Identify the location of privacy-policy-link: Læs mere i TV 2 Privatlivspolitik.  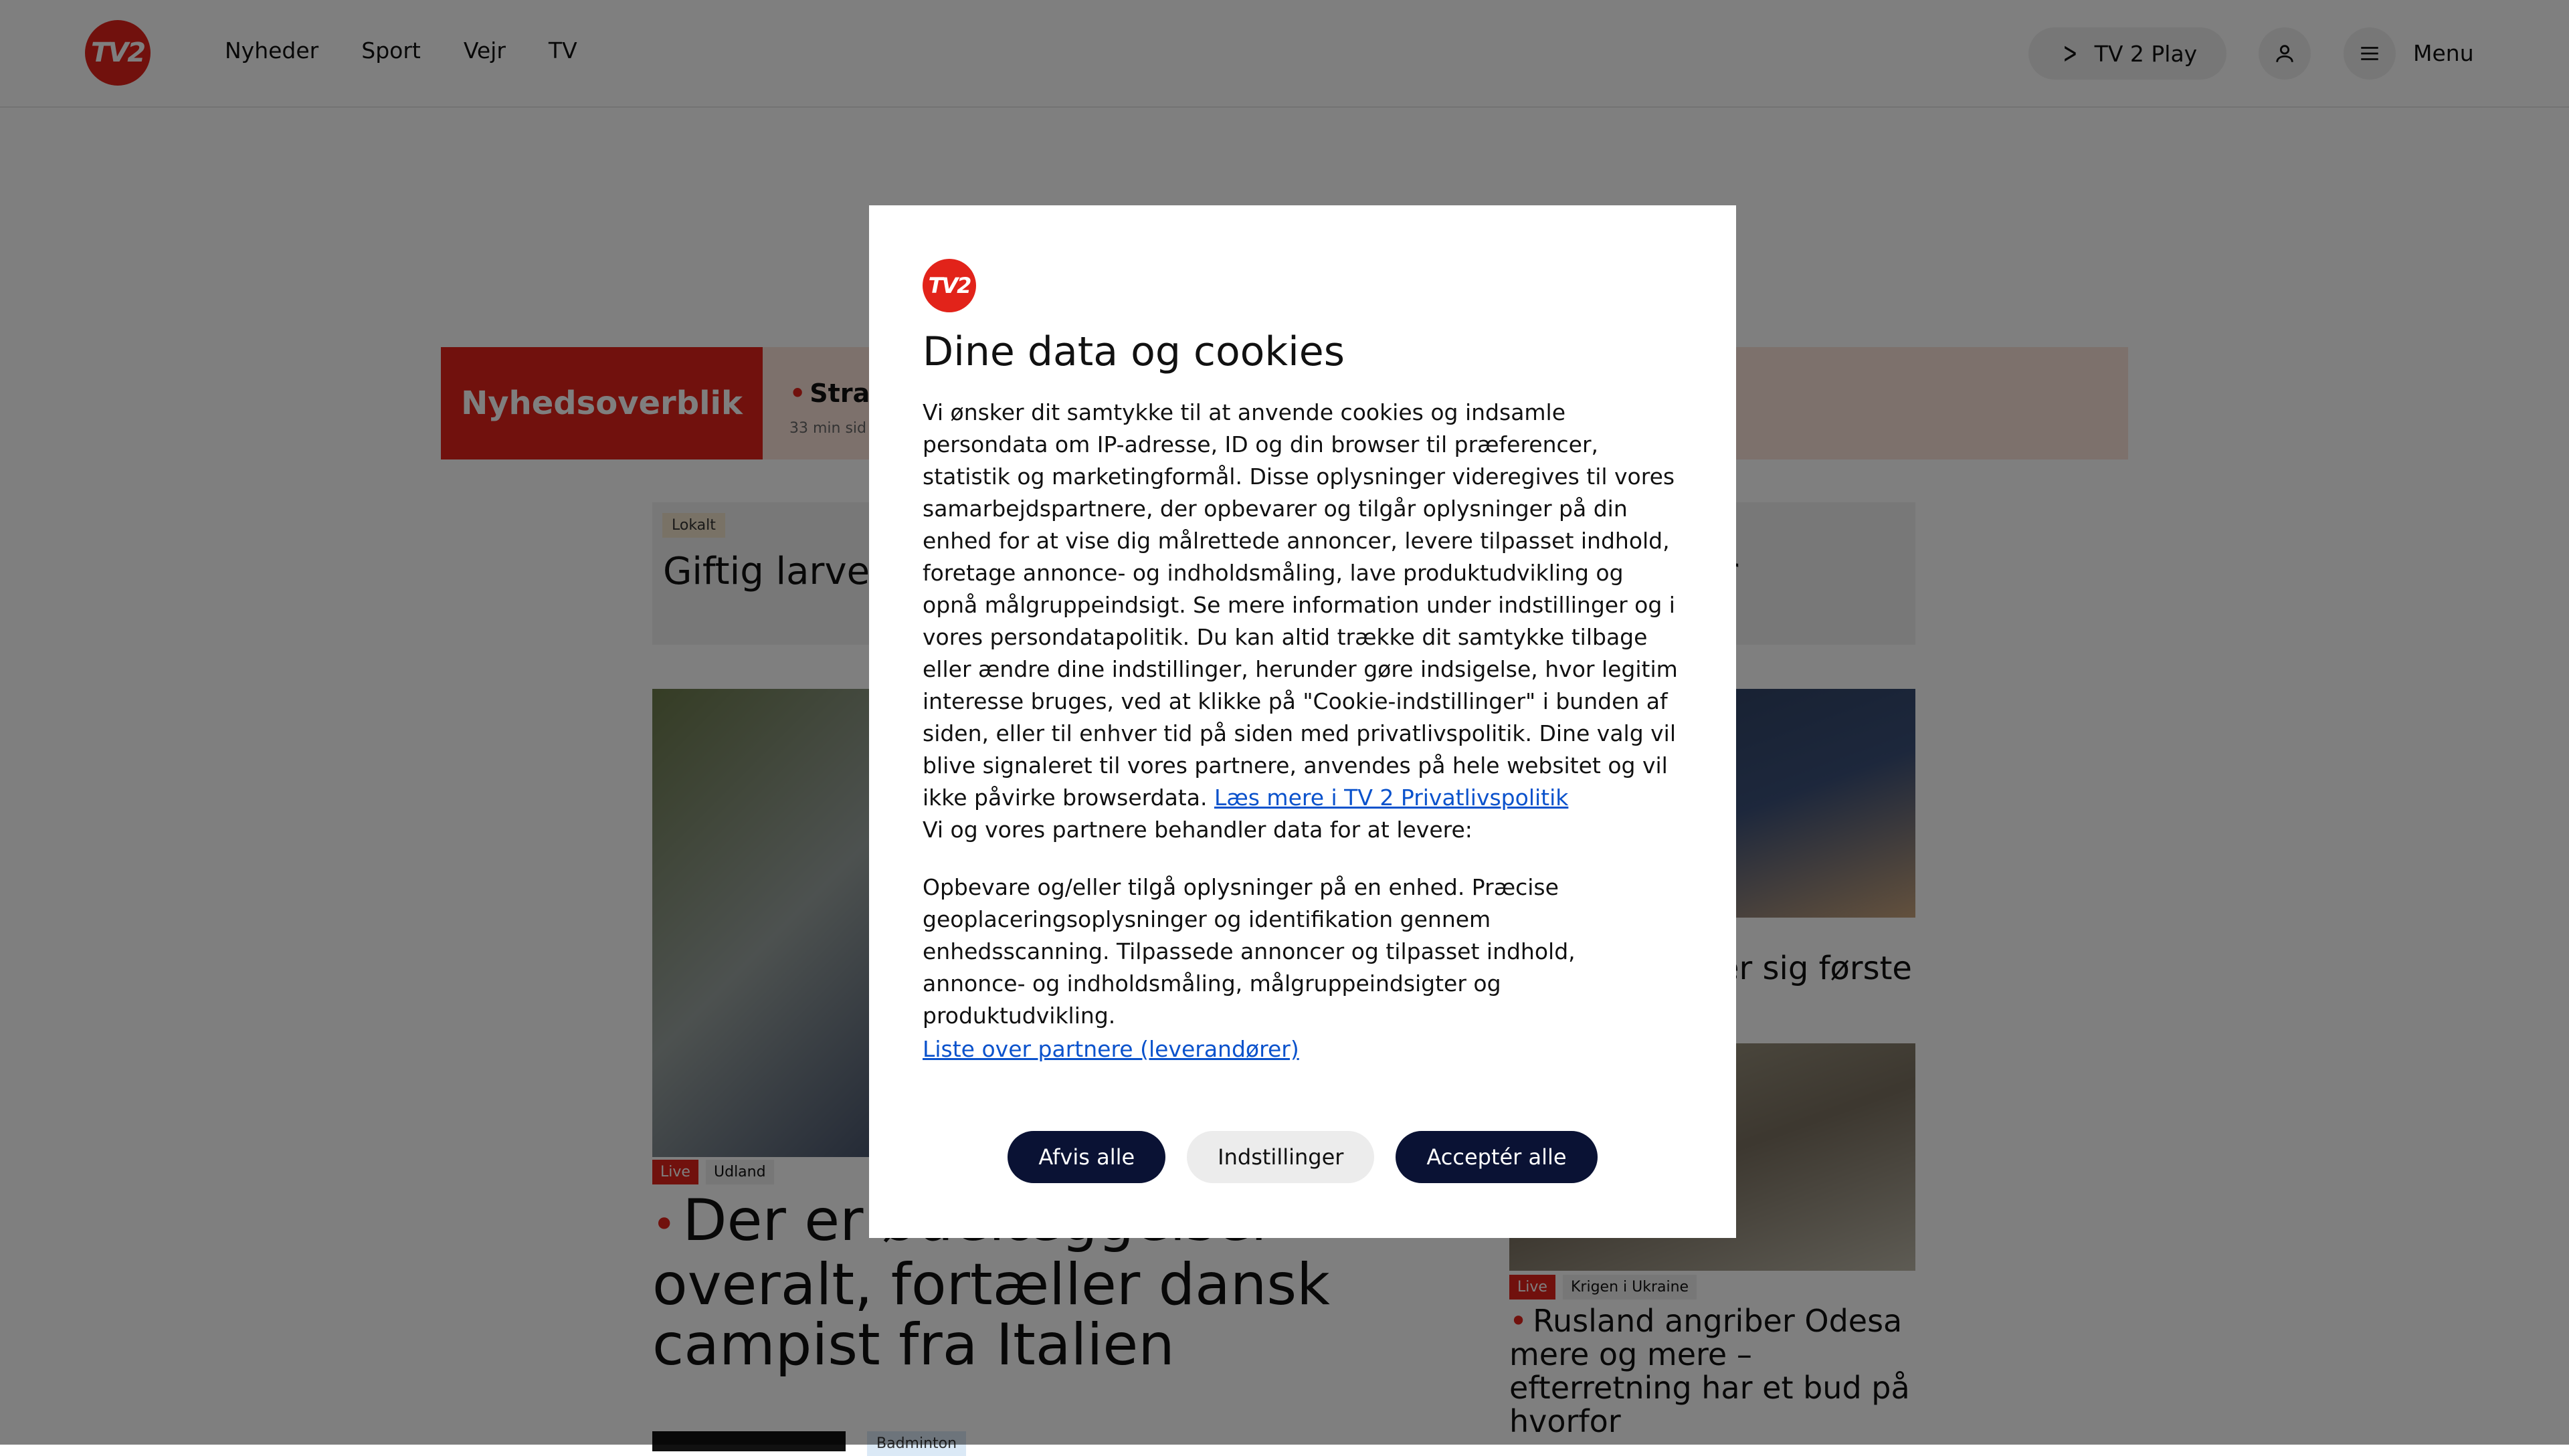
(1391, 798).